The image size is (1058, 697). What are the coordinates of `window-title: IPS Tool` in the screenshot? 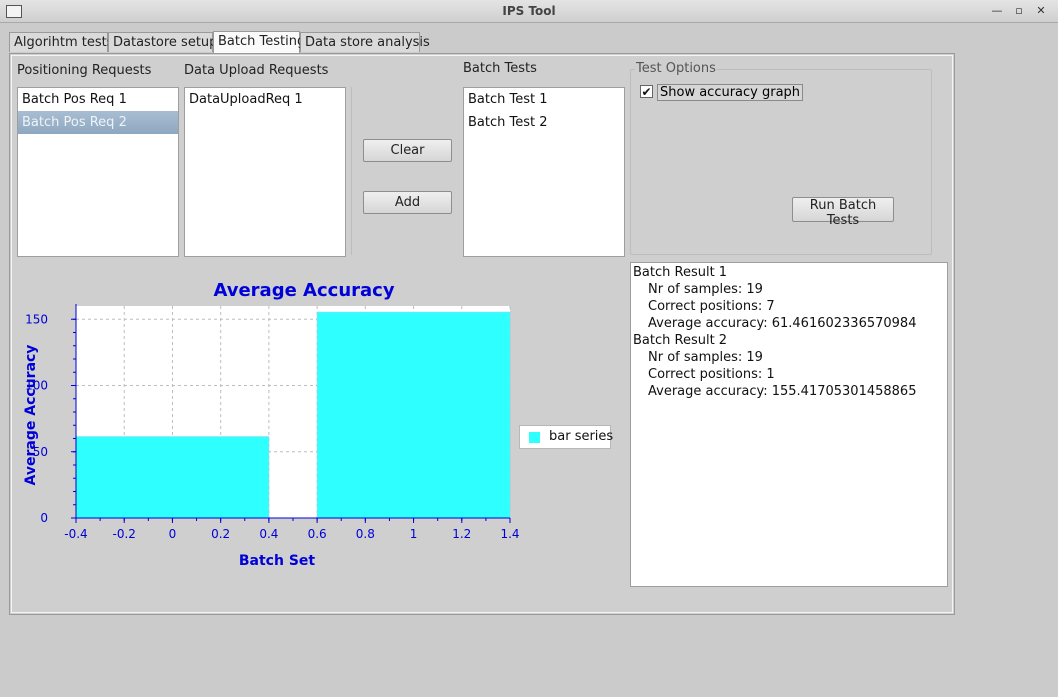 It's located at (529, 11).